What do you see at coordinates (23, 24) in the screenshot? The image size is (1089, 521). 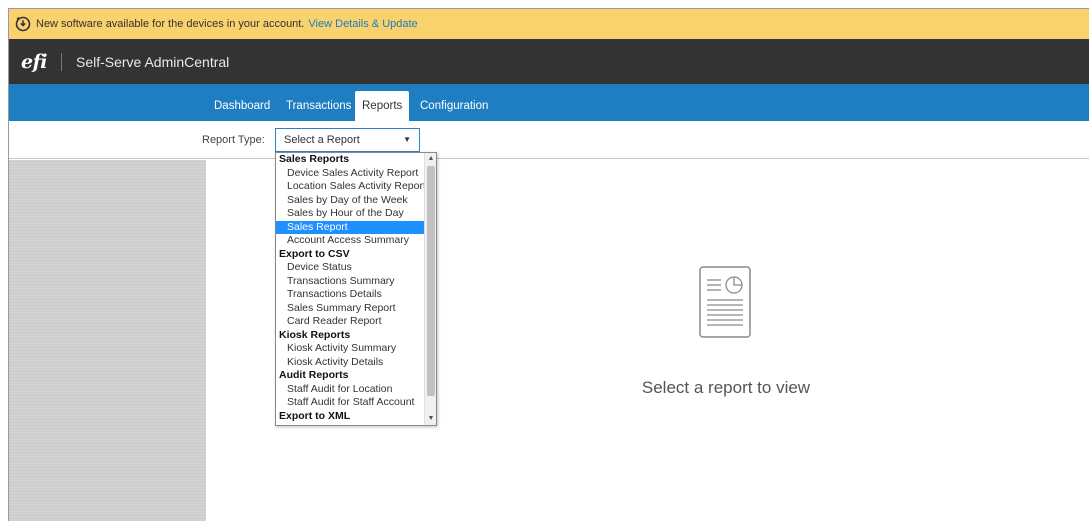 I see `update-icon` at bounding box center [23, 24].